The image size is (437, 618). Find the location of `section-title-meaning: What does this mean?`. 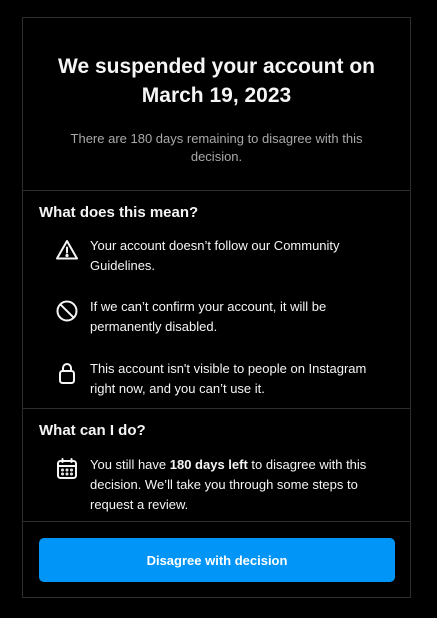

section-title-meaning: What does this mean? is located at coordinates (119, 212).